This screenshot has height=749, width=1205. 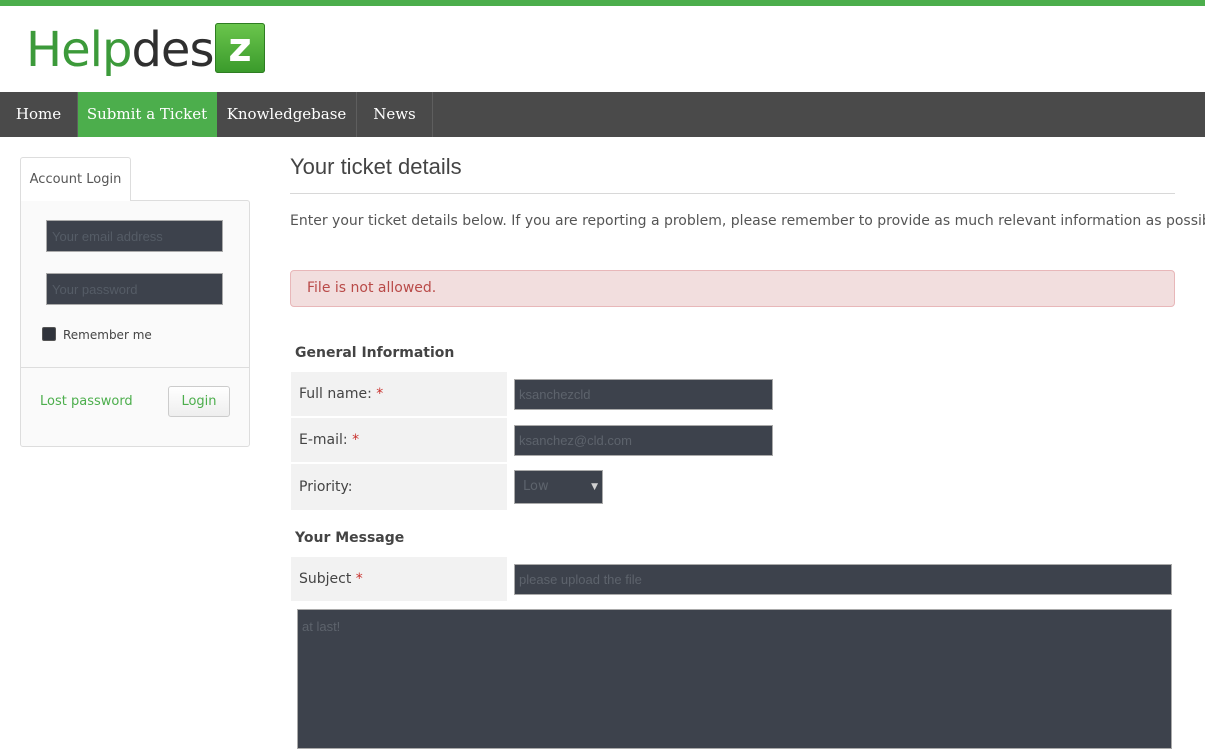 What do you see at coordinates (79, 50) in the screenshot?
I see `logo-help-text: Help` at bounding box center [79, 50].